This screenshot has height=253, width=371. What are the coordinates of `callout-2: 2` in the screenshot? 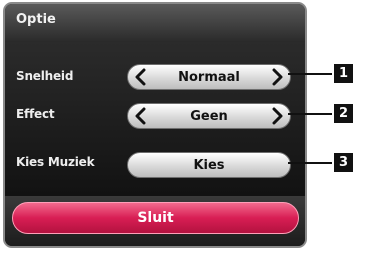 It's located at (343, 113).